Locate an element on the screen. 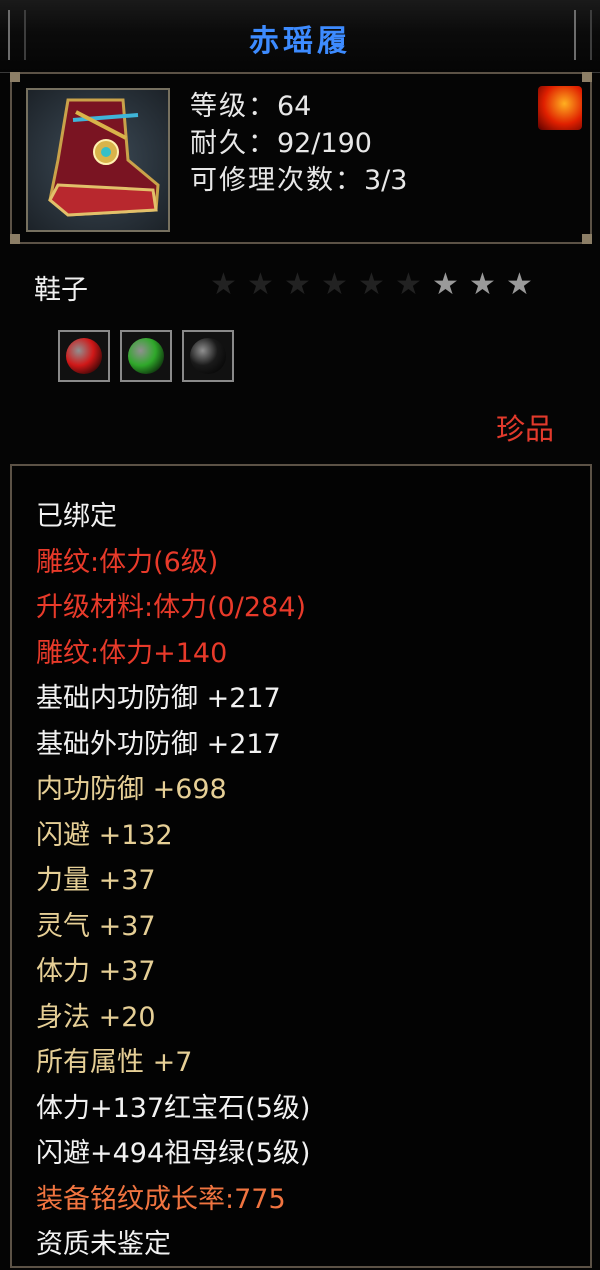 Image resolution: width=600 pixels, height=1270 pixels. emerald-gem-icon is located at coordinates (146, 356).